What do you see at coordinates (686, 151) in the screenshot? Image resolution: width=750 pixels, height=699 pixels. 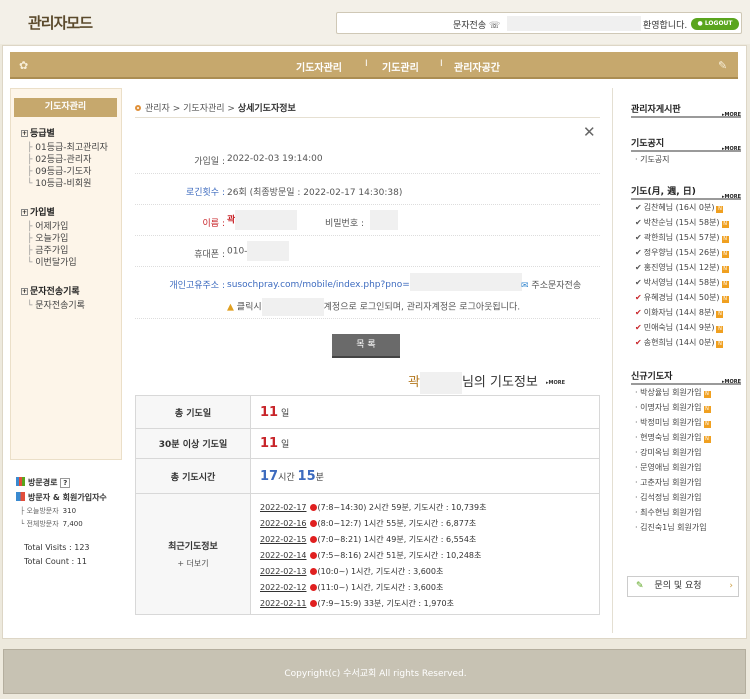 I see `prayer-notice: 기도공지 ▸MORE · 기도공지` at bounding box center [686, 151].